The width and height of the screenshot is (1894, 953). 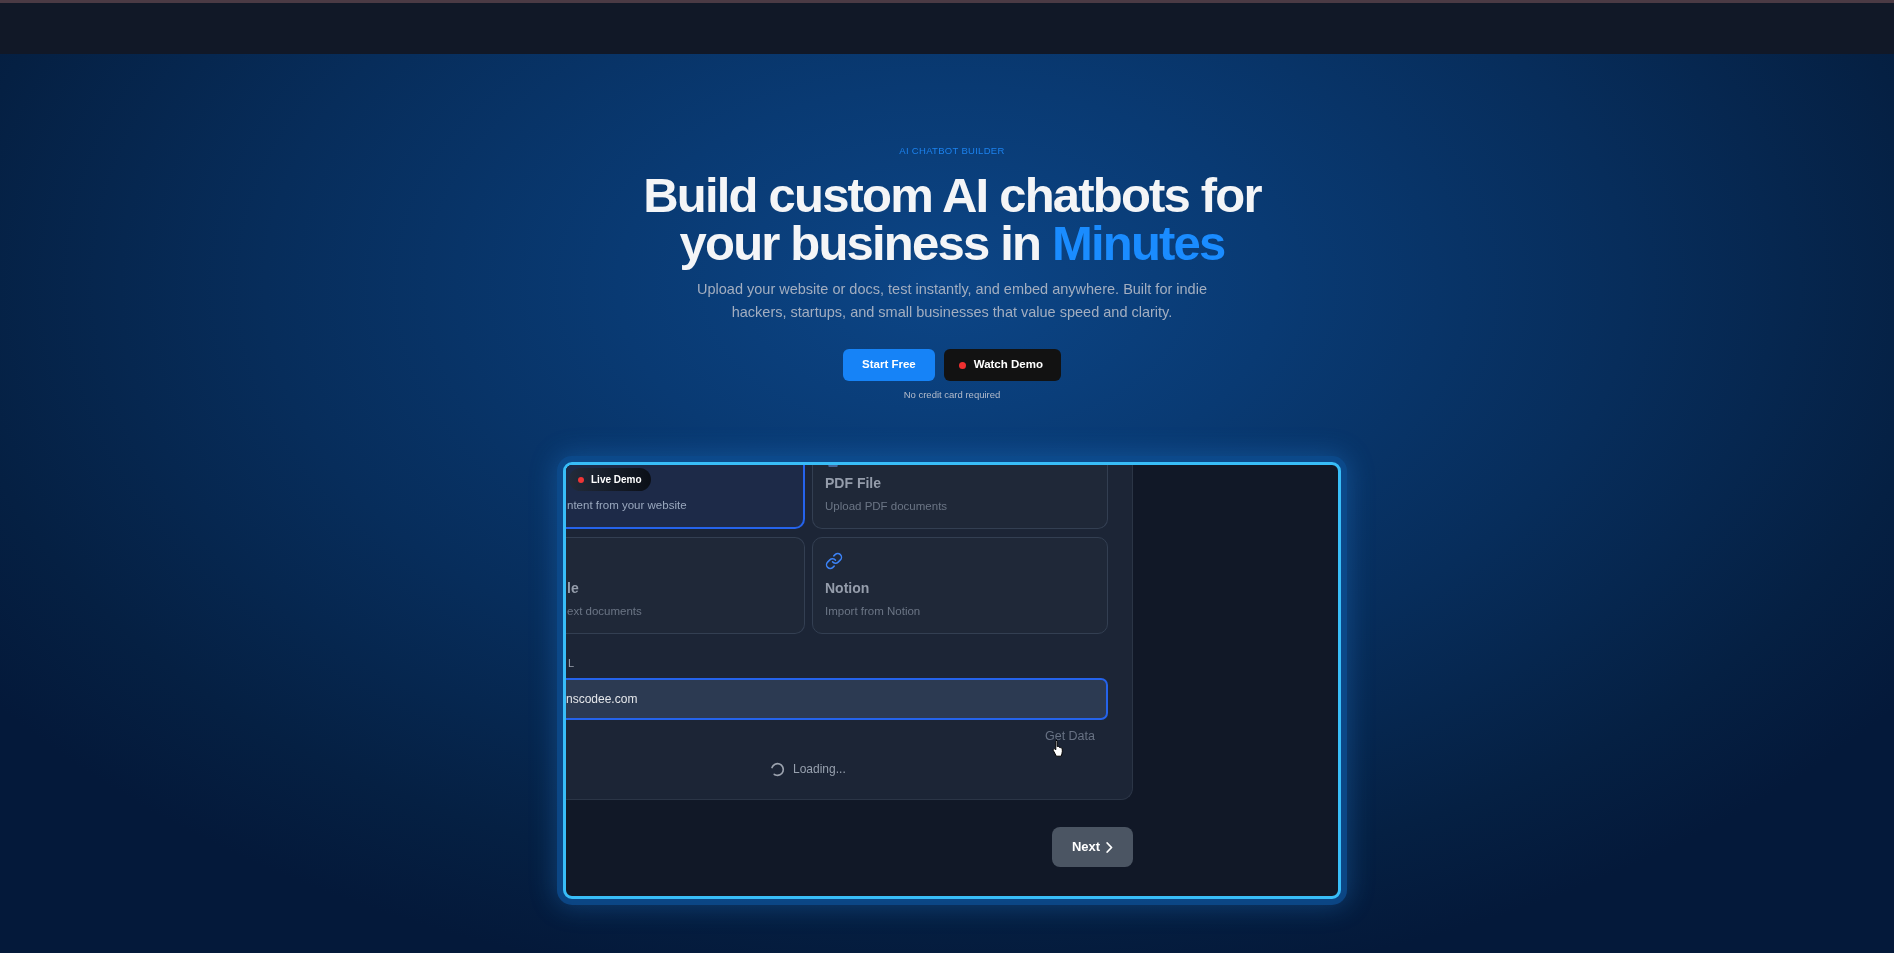 I want to click on option-title: le, so click(x=573, y=588).